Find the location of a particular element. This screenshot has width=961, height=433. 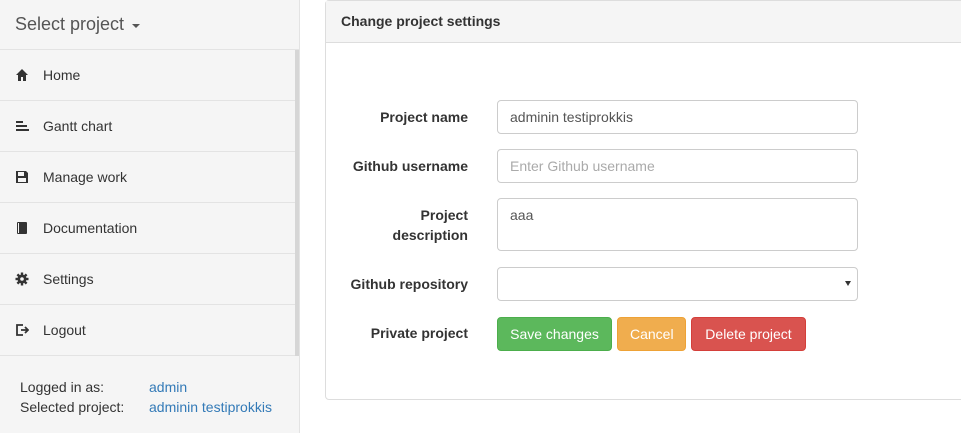

sidebar-item-label: Documentation is located at coordinates (90, 228).